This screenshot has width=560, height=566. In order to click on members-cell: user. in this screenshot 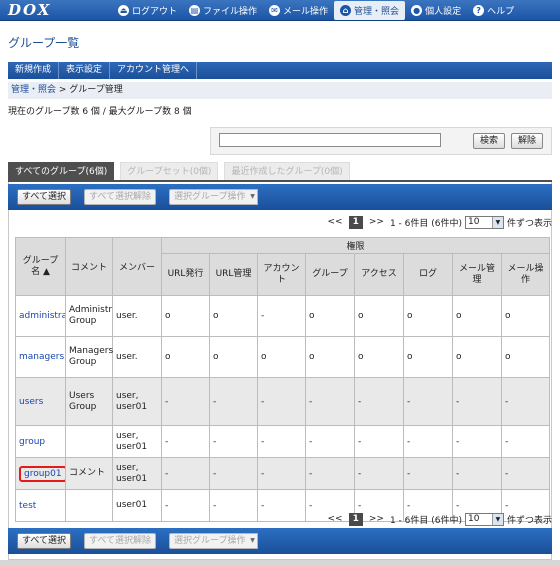, I will do `click(137, 316)`.